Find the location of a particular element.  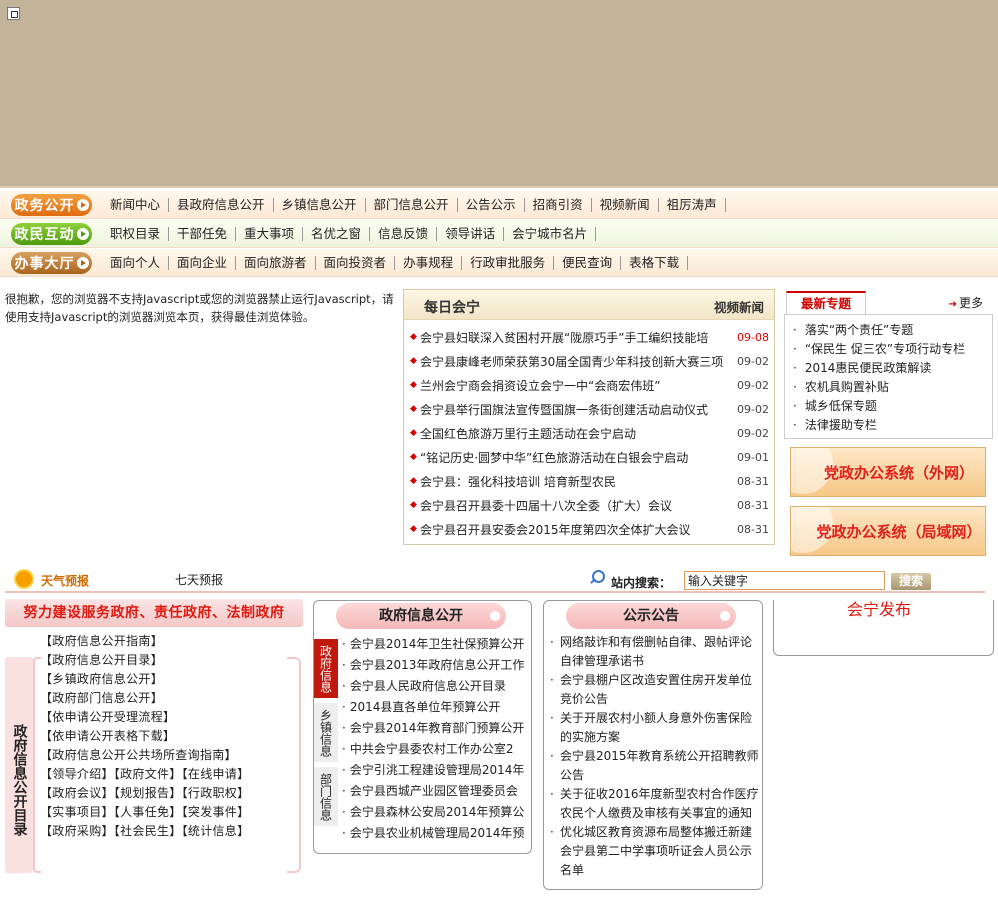

nav-badge-service-hall: 办事大厅 is located at coordinates (51, 262).